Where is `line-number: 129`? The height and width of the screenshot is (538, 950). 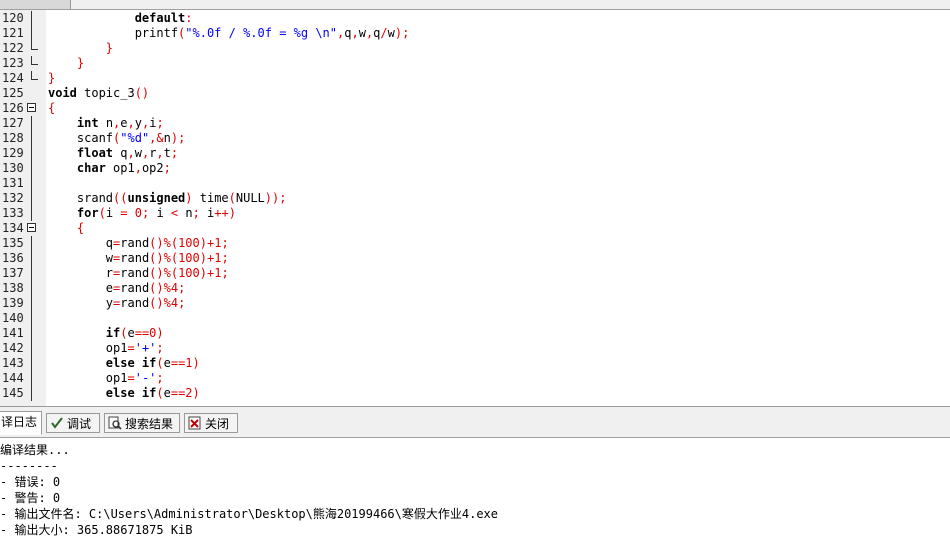 line-number: 129 is located at coordinates (13, 153).